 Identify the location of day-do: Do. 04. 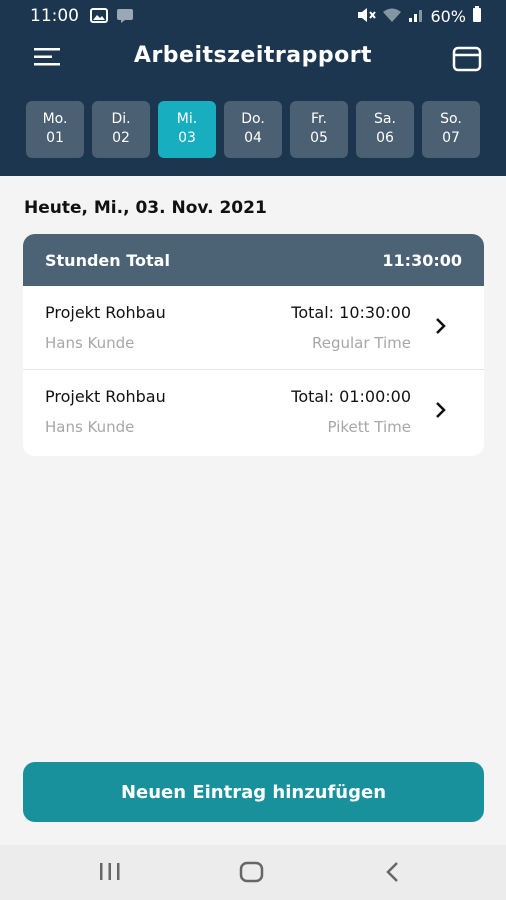
(253, 129).